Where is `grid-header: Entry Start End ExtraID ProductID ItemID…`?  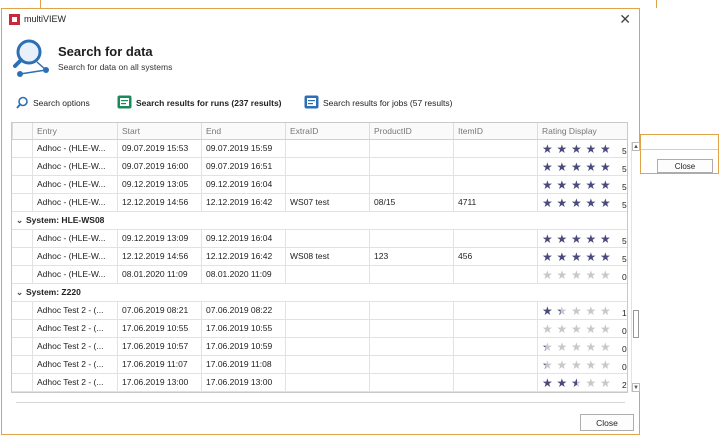 grid-header: Entry Start End ExtraID ProductID ItemID… is located at coordinates (319, 131).